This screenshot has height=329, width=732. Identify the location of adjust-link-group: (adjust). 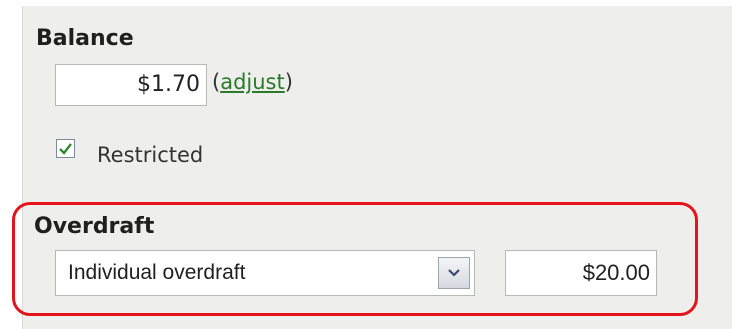
(252, 82).